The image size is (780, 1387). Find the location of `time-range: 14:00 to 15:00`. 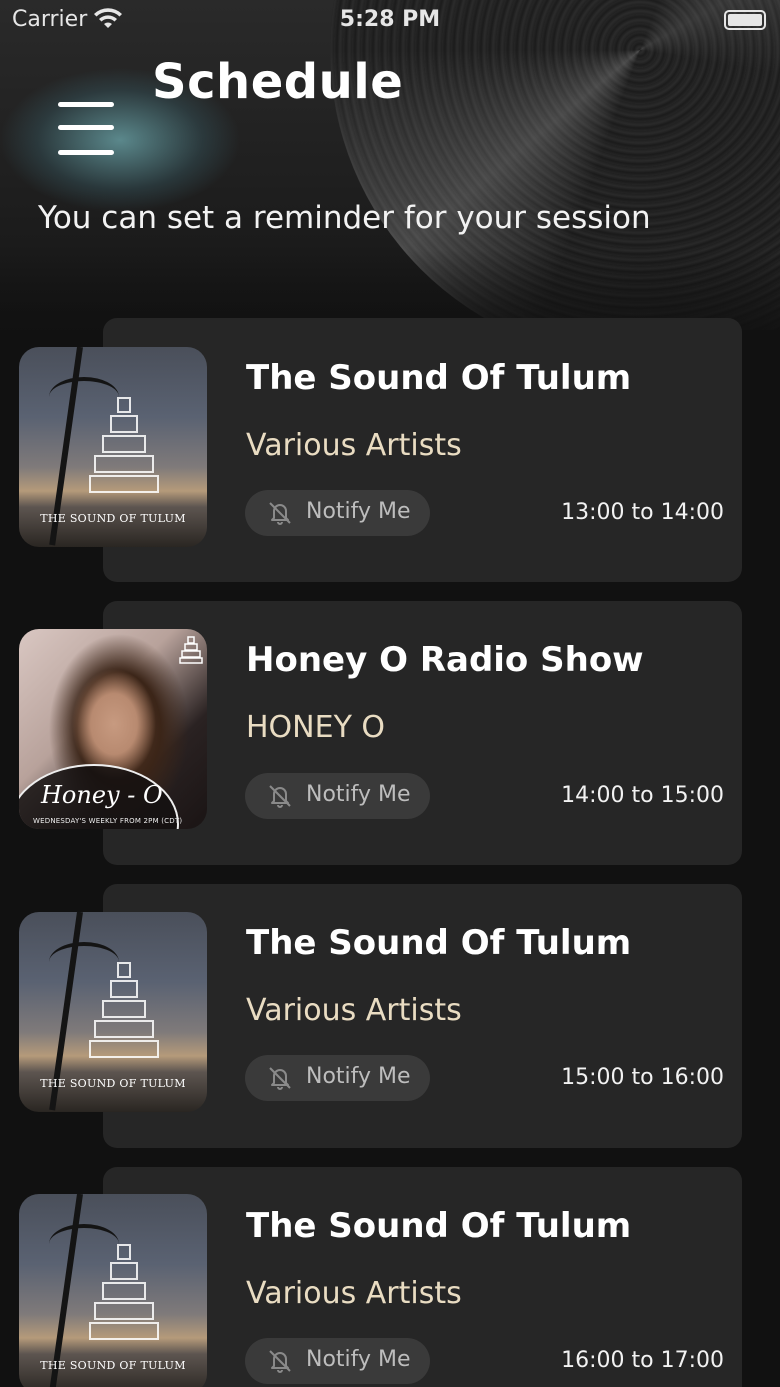

time-range: 14:00 to 15:00 is located at coordinates (642, 795).